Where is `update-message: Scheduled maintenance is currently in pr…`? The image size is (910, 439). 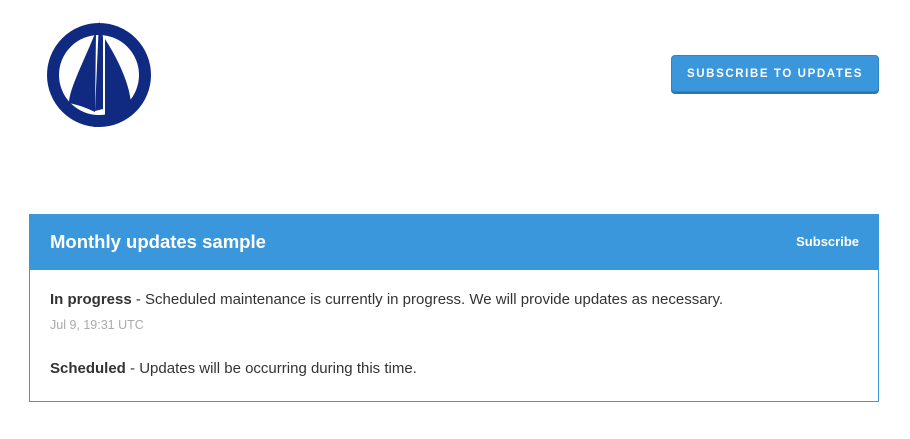 update-message: Scheduled maintenance is currently in pr… is located at coordinates (434, 299).